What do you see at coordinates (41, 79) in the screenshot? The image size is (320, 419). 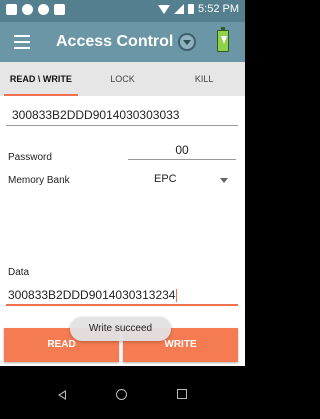 I see `tab-read-write: READ \ WRITE` at bounding box center [41, 79].